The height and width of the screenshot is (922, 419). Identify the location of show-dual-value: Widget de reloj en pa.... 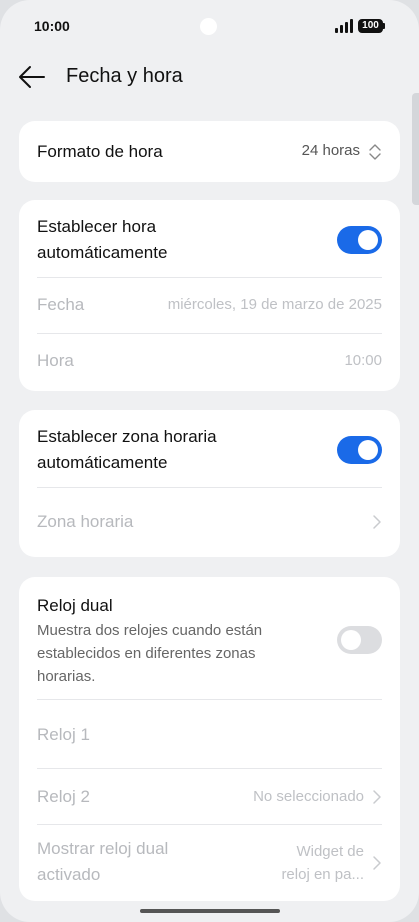
(322, 863).